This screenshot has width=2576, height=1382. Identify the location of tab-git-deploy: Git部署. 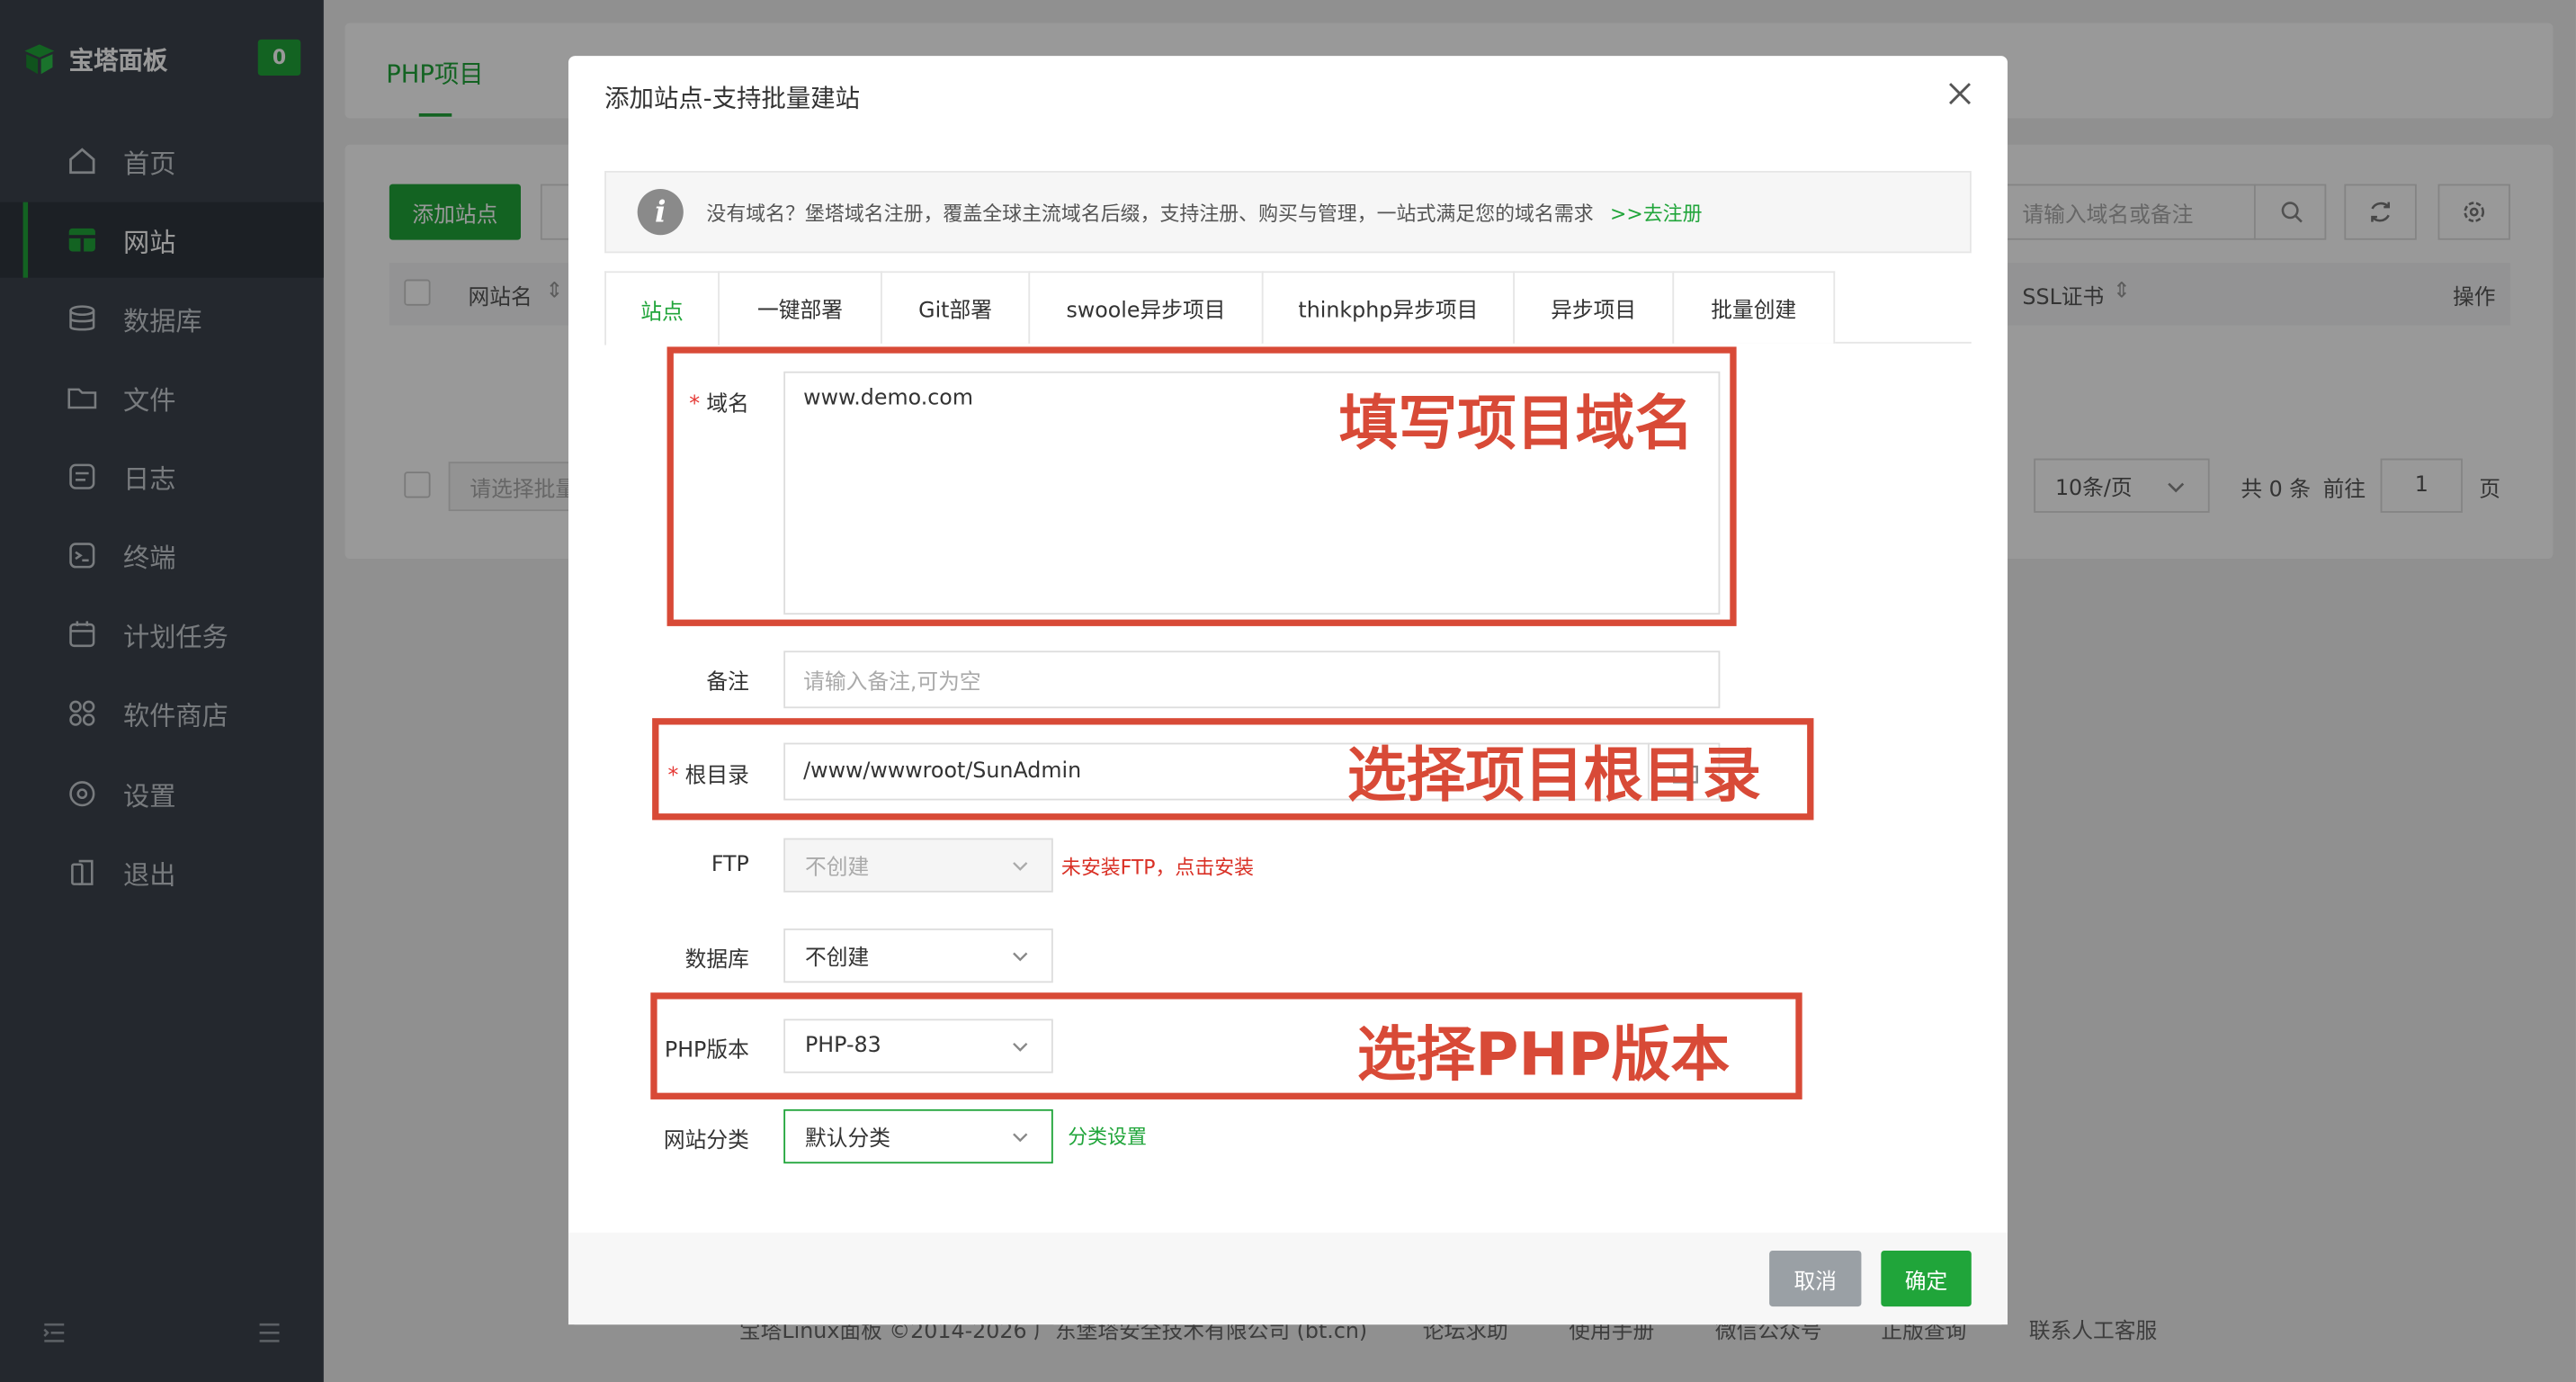
(956, 307).